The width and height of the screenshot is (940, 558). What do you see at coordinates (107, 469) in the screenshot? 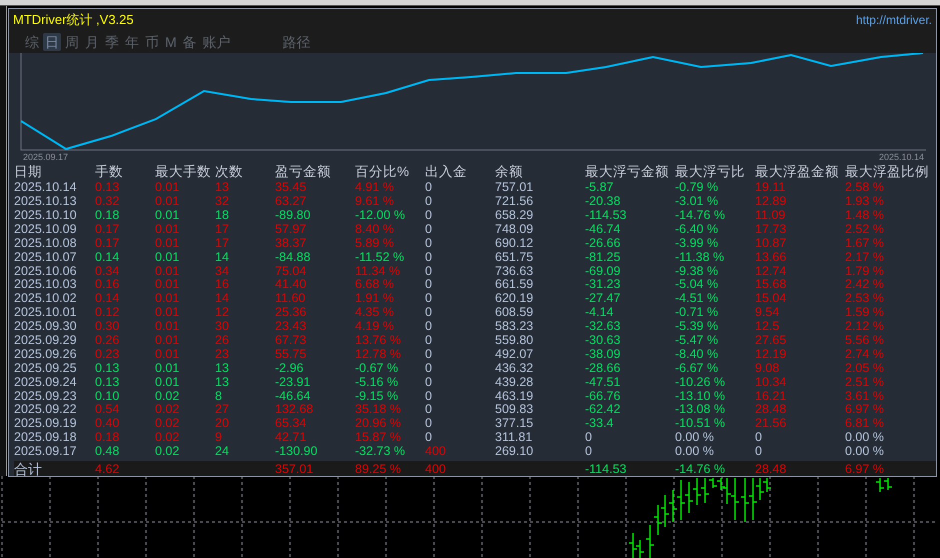
I see `table-cell: 4.62` at bounding box center [107, 469].